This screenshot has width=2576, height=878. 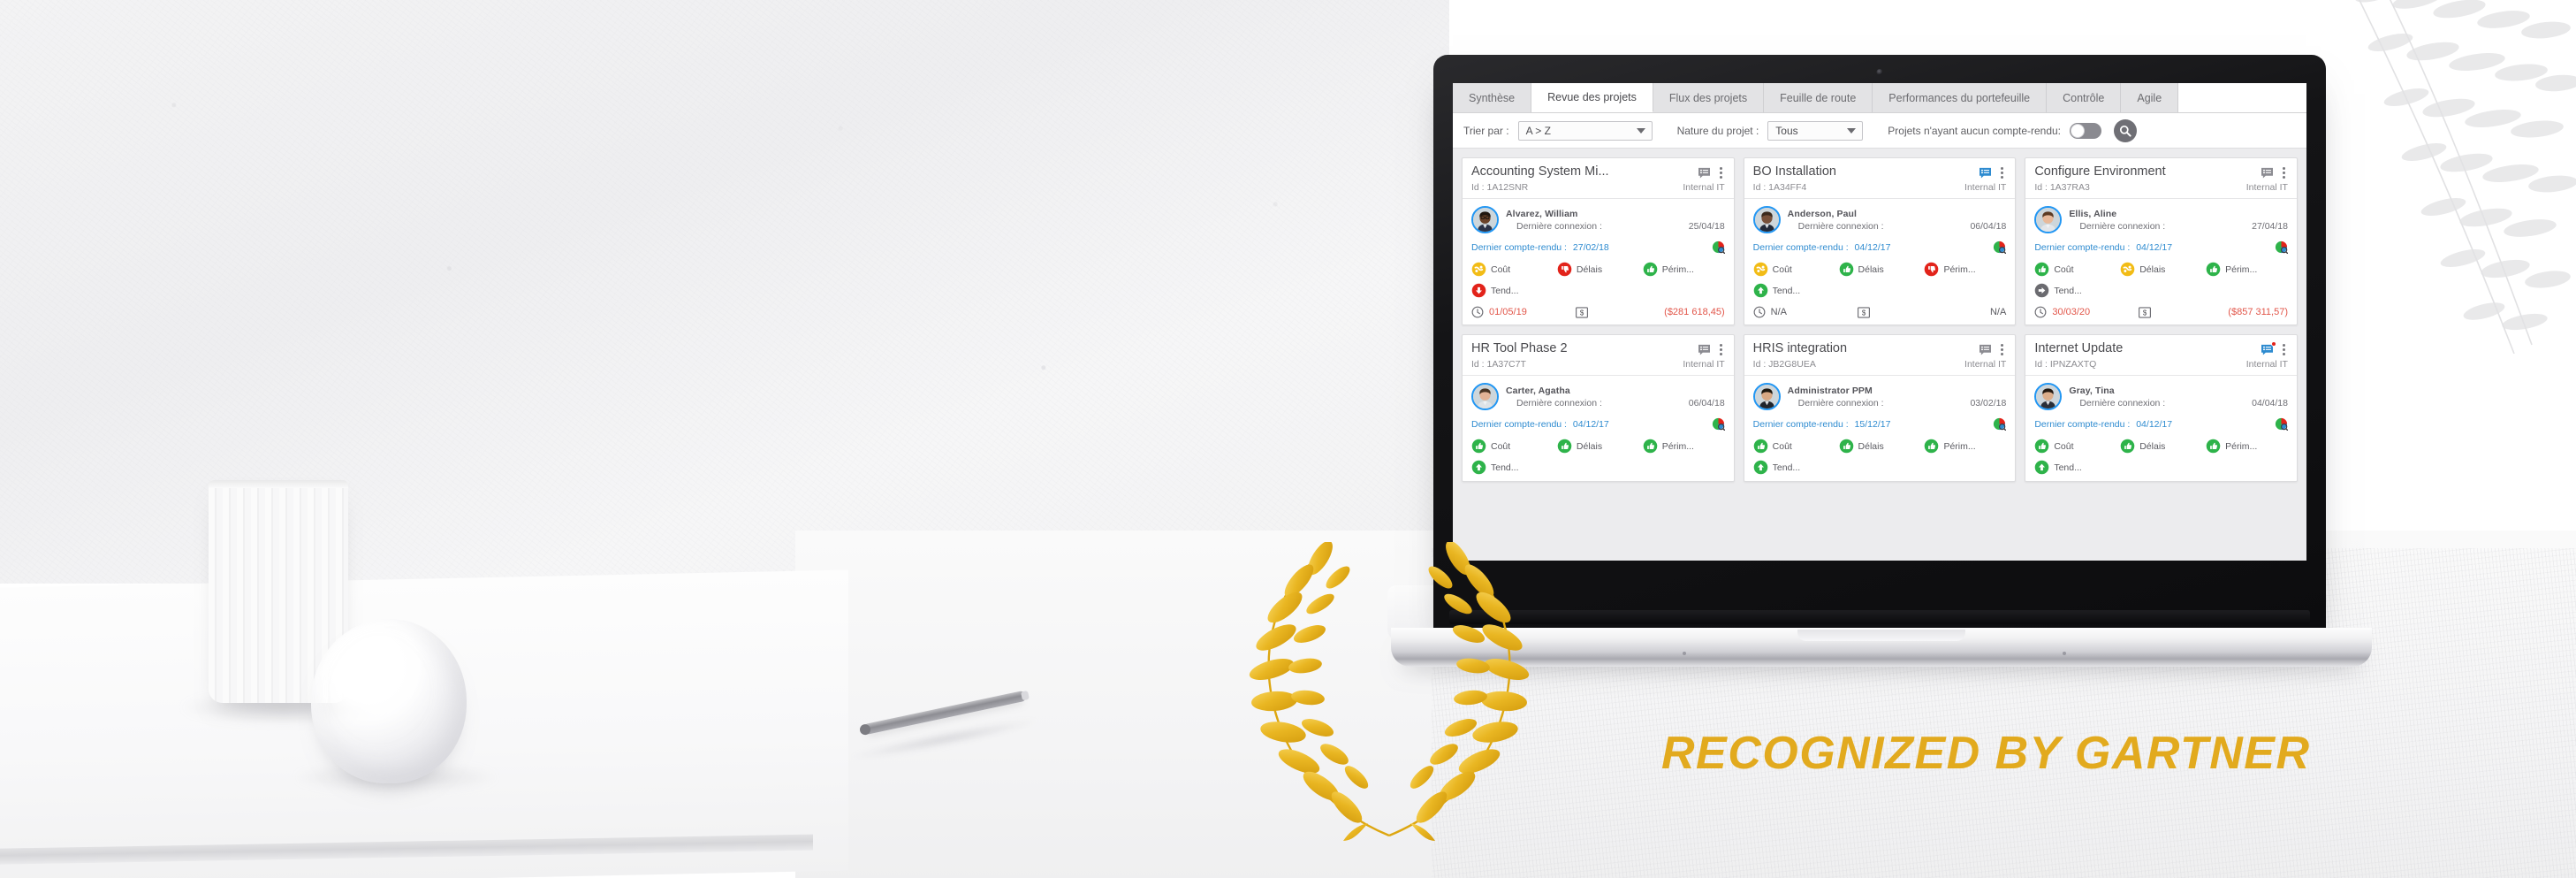 I want to click on due-date-value: 01/05/19, so click(x=1508, y=312).